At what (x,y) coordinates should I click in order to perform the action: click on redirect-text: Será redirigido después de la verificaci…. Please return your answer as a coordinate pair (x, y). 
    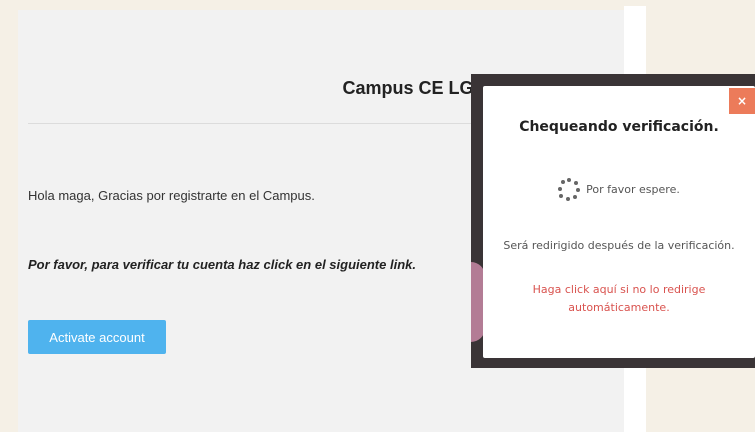
    Looking at the image, I should click on (619, 245).